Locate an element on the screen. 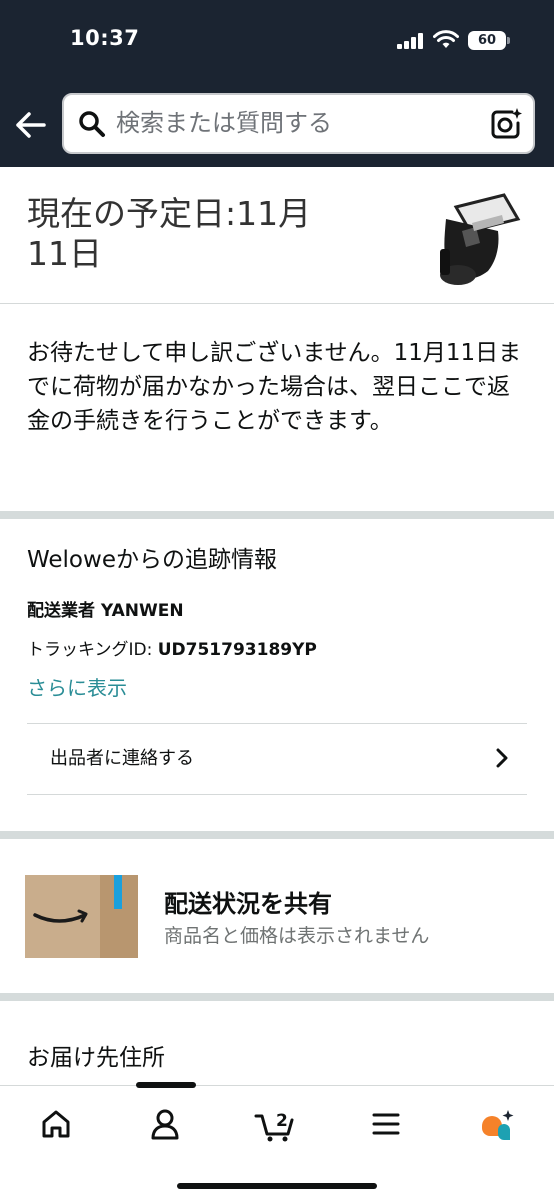 This screenshot has height=1201, width=554. search-bar is located at coordinates (298, 123).